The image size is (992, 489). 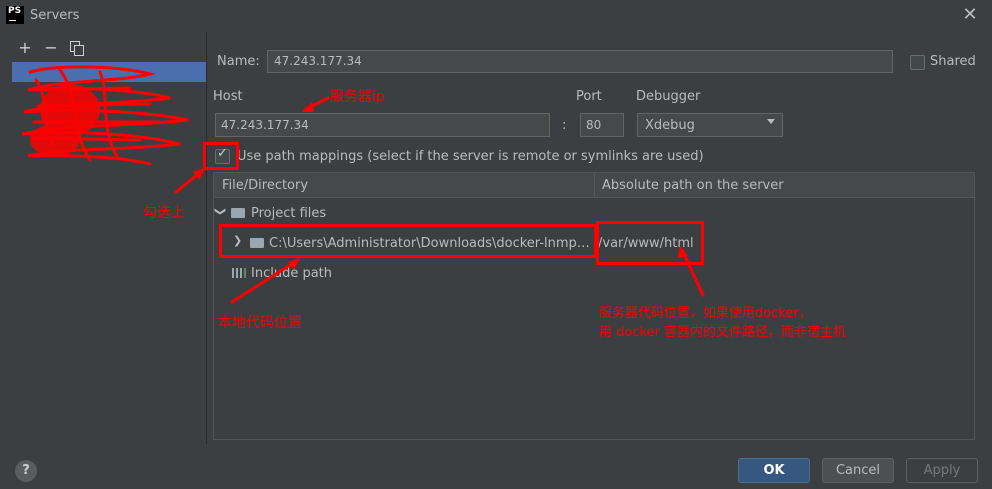 What do you see at coordinates (357, 97) in the screenshot?
I see `annotation-server-ip: 服务器ip` at bounding box center [357, 97].